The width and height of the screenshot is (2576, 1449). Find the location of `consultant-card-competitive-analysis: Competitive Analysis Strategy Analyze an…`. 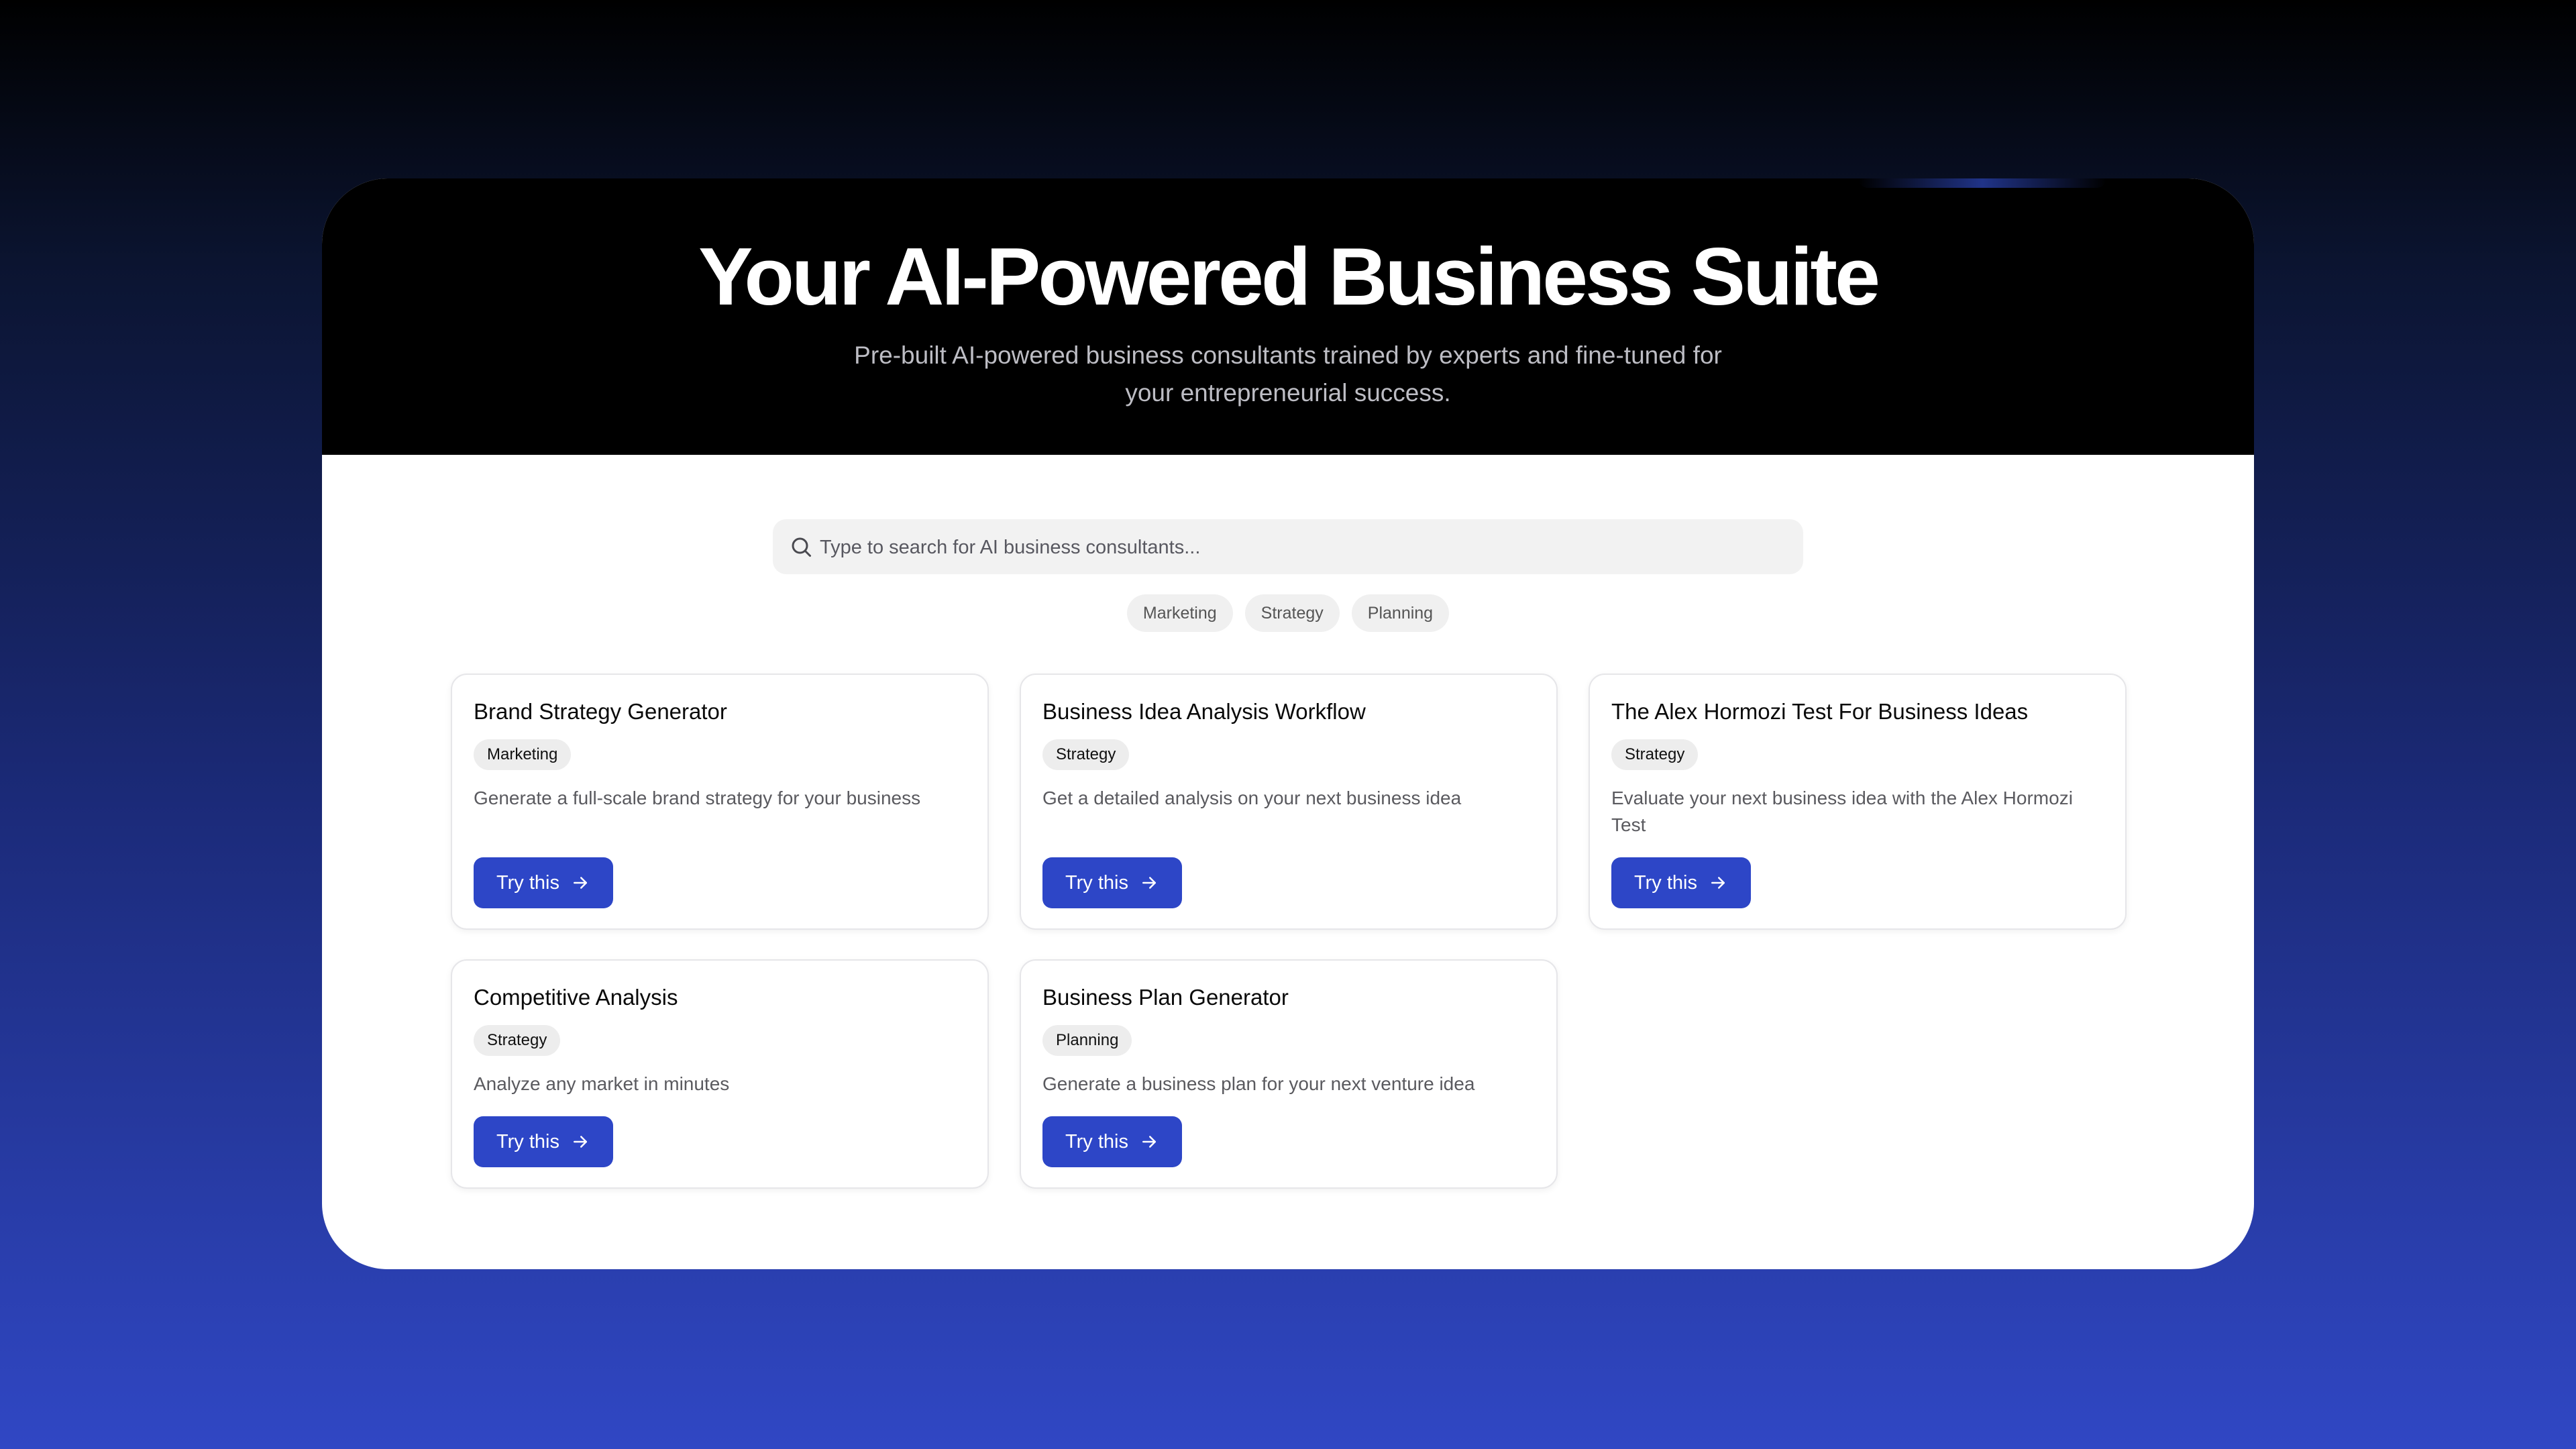

consultant-card-competitive-analysis: Competitive Analysis Strategy Analyze an… is located at coordinates (720, 1074).